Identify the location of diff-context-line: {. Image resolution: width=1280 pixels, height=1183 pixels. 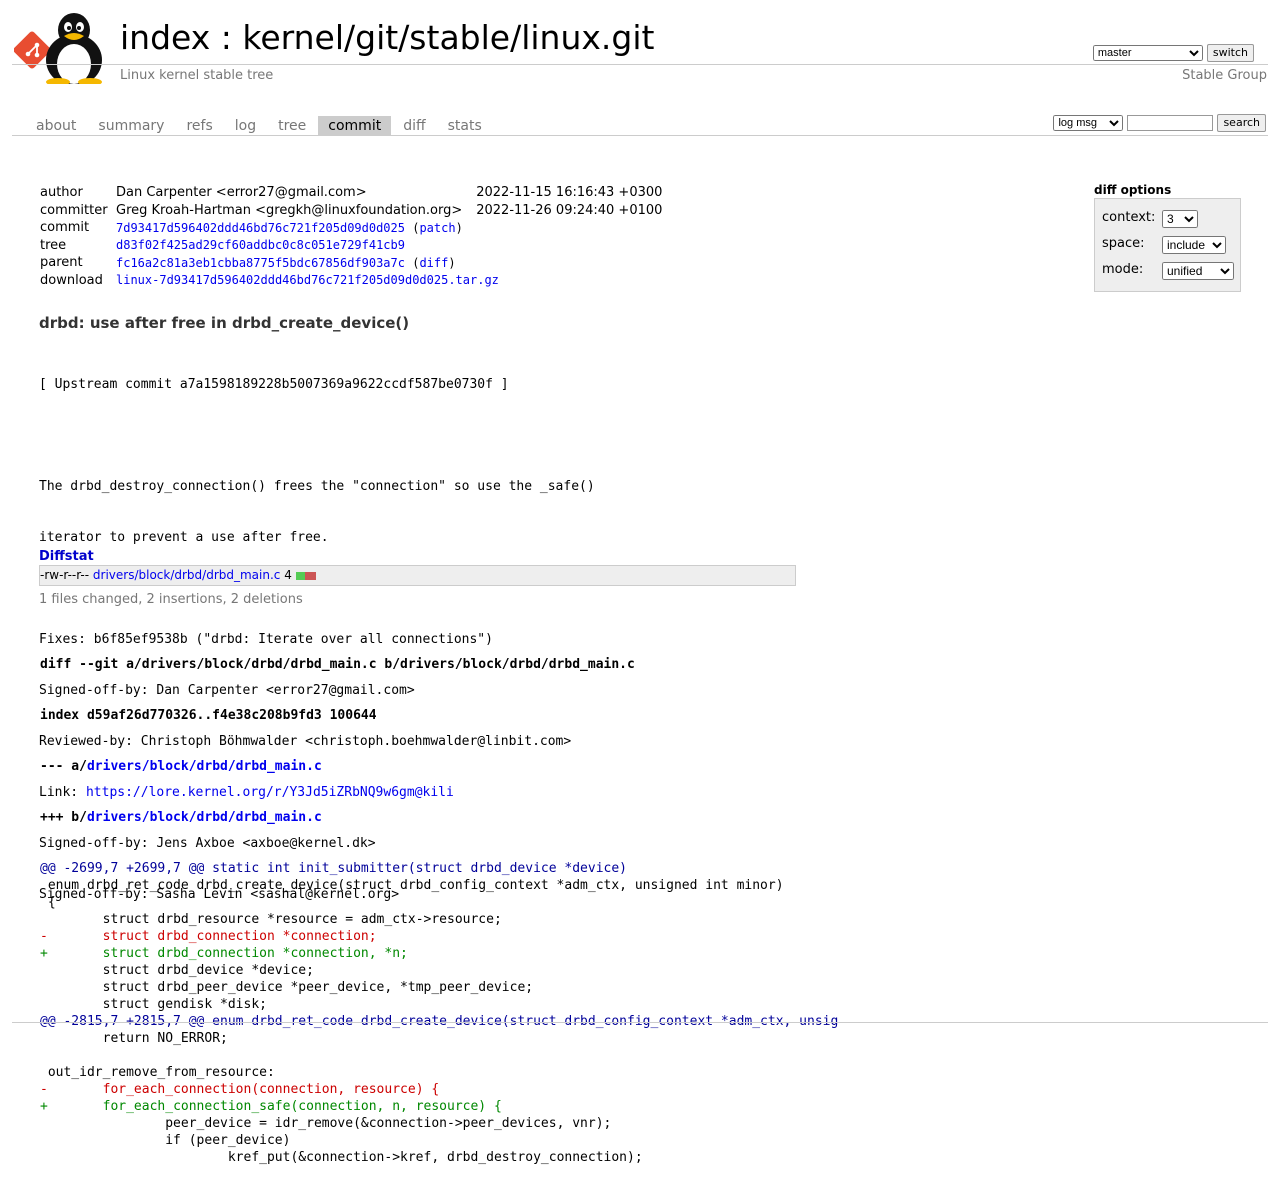
(48, 902).